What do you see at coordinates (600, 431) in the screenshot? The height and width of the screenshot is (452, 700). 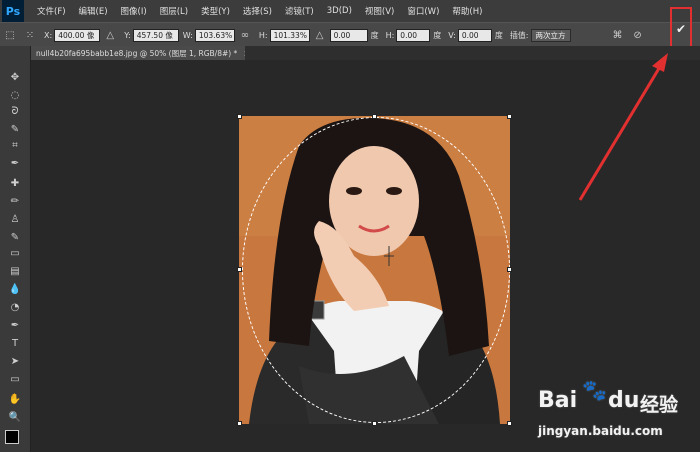 I see `watermark-url: jingyan.baidu.com` at bounding box center [600, 431].